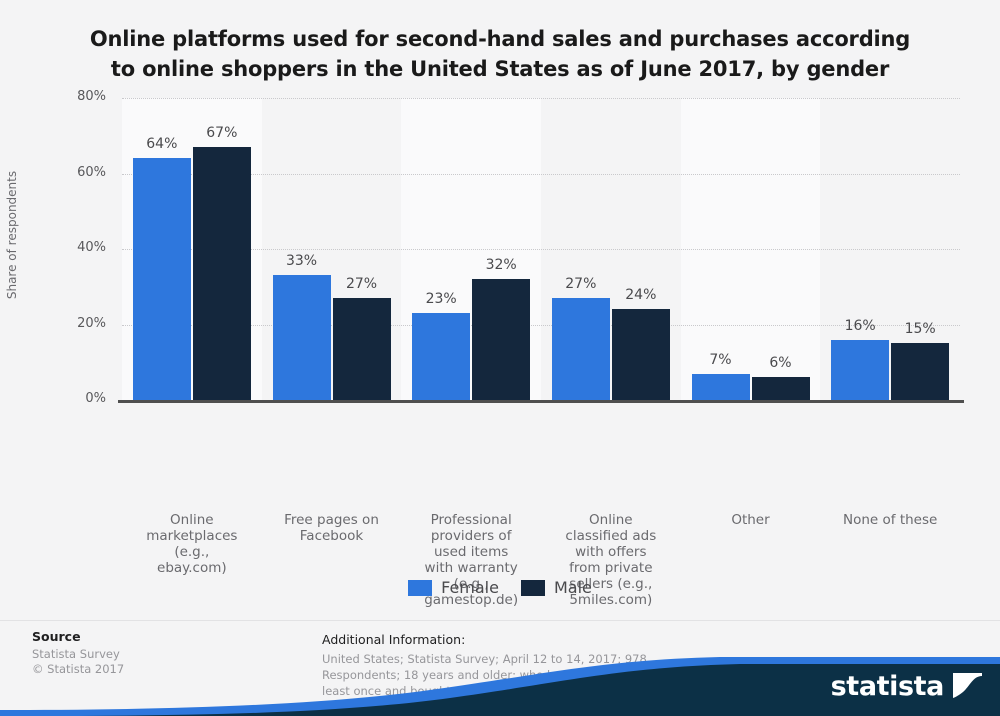  I want to click on legend-label: Female, so click(470, 587).